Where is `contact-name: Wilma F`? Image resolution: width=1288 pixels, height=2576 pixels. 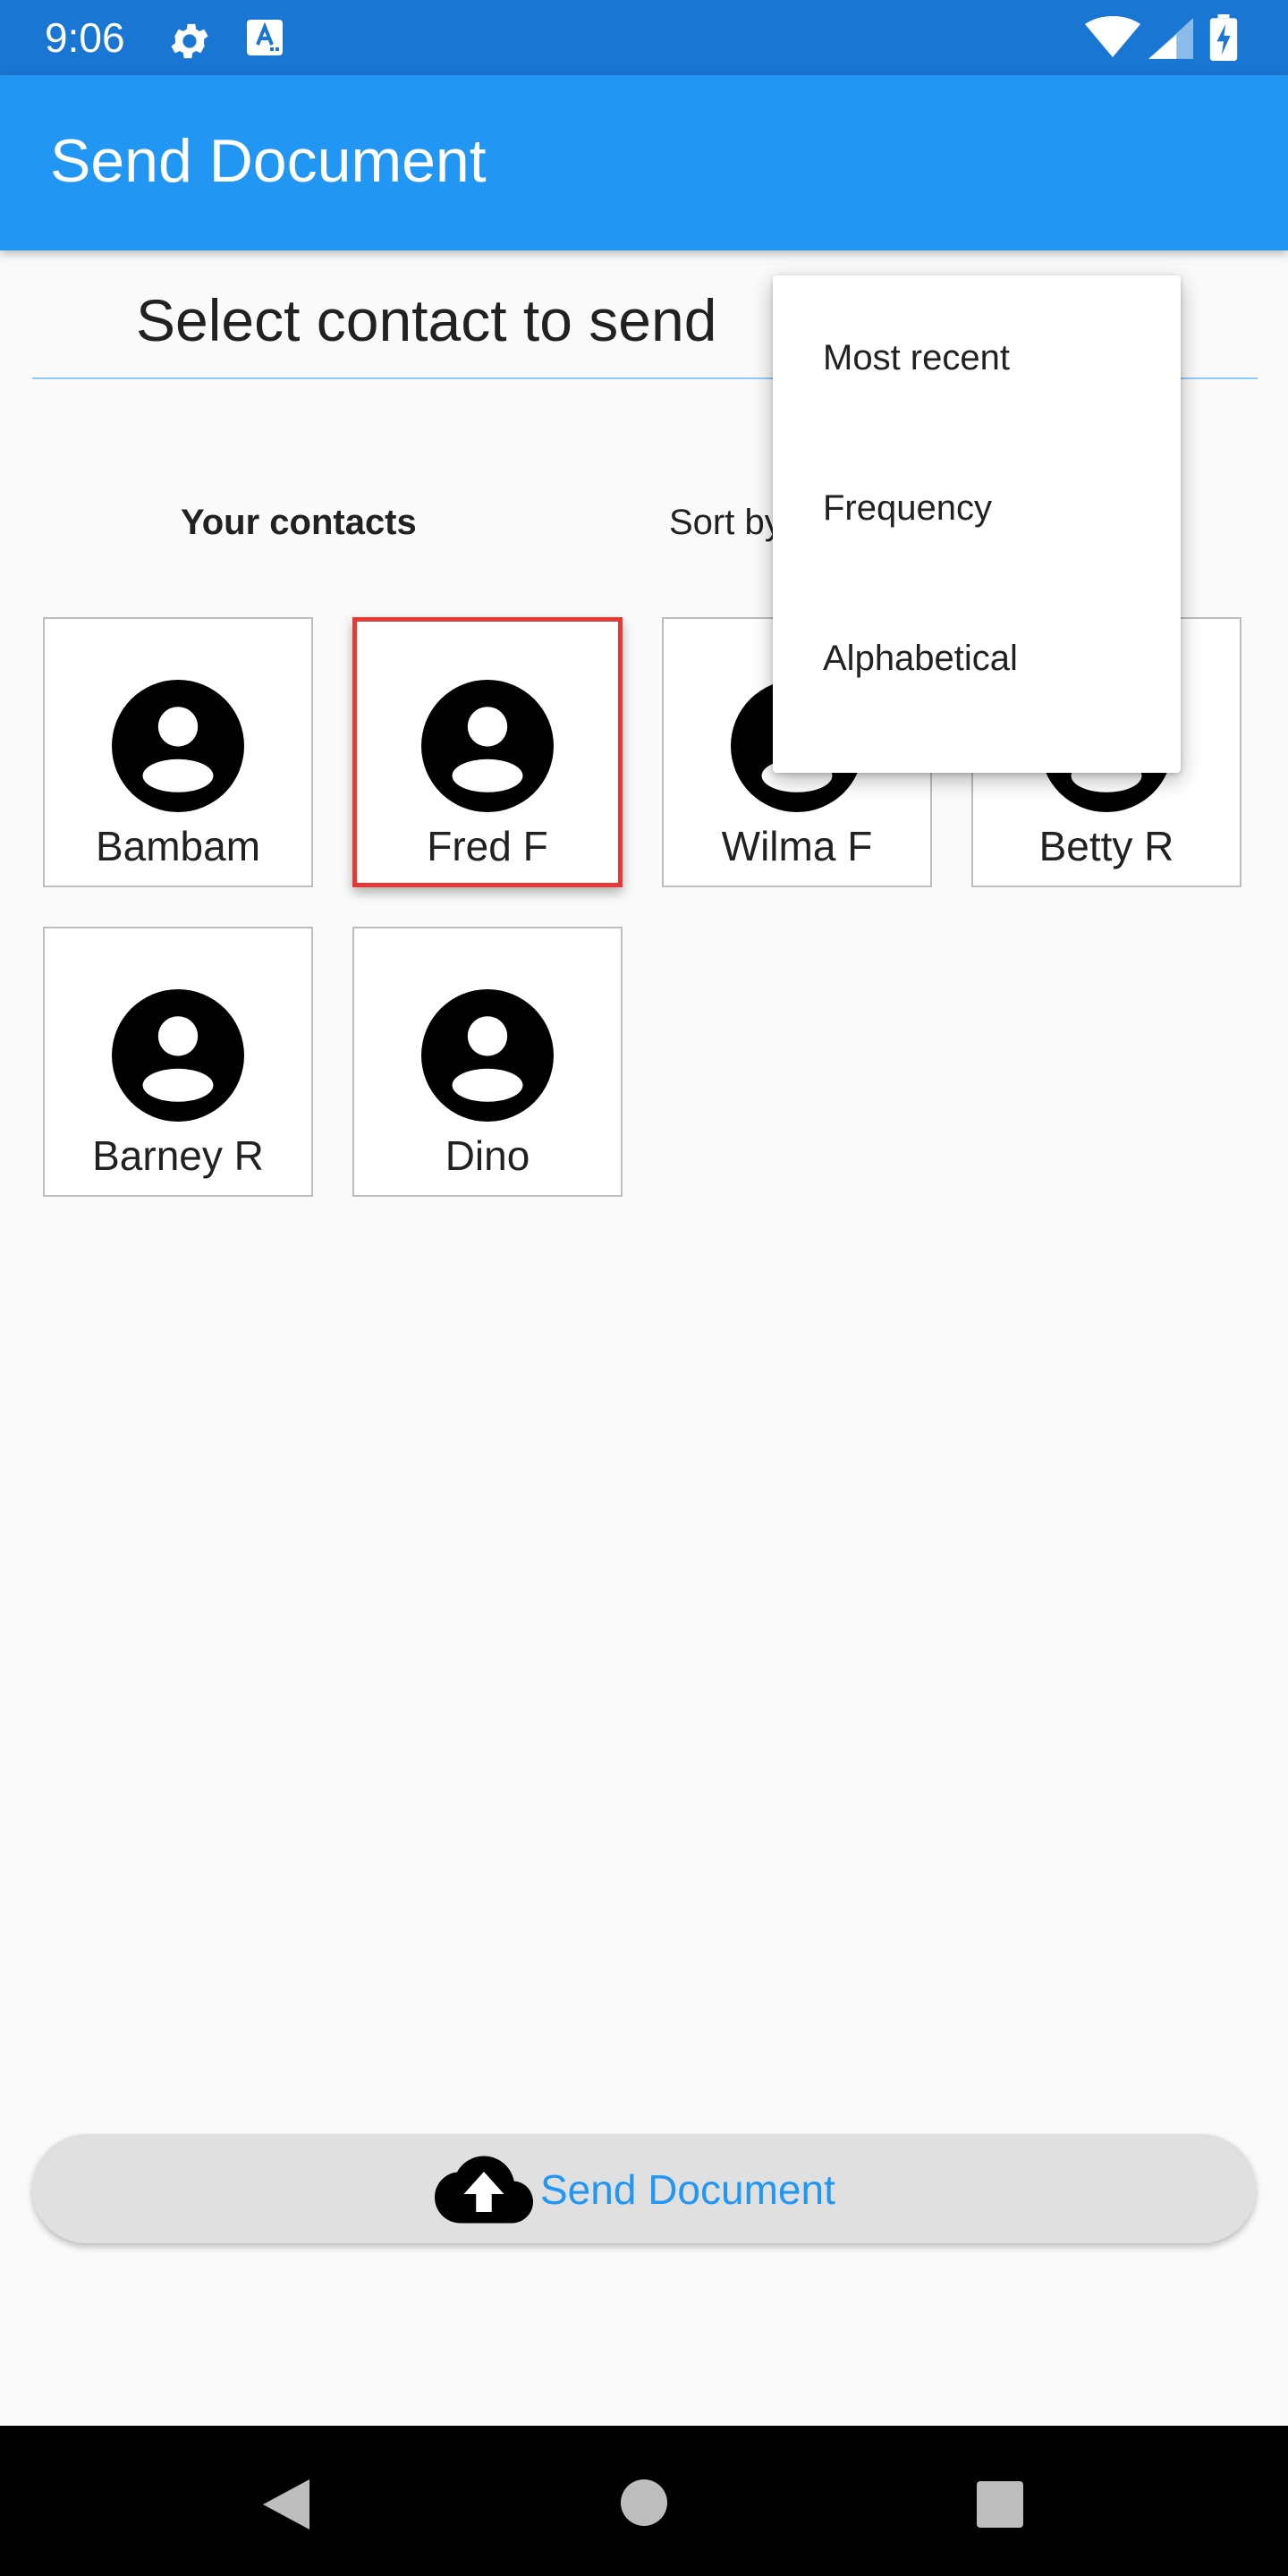
contact-name: Wilma F is located at coordinates (797, 846).